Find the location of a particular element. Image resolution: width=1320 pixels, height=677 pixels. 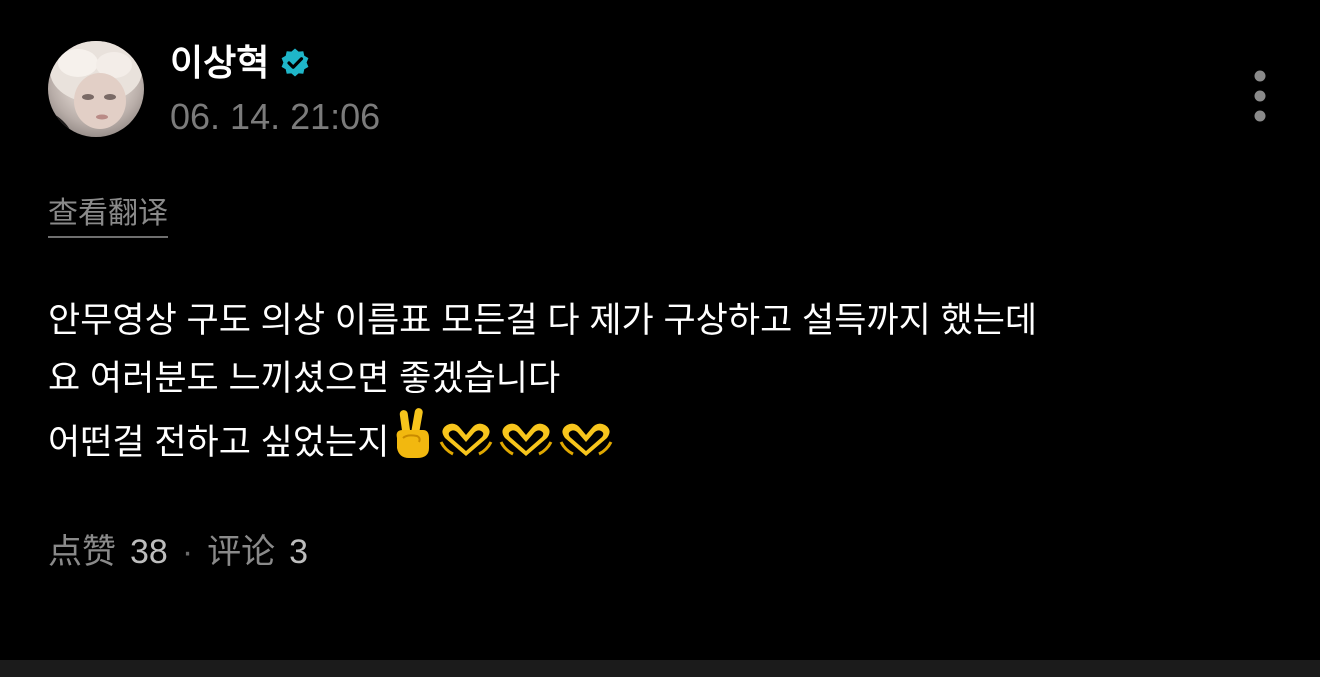

post-stats: 点赞 38 · 评论 3 is located at coordinates (178, 552).